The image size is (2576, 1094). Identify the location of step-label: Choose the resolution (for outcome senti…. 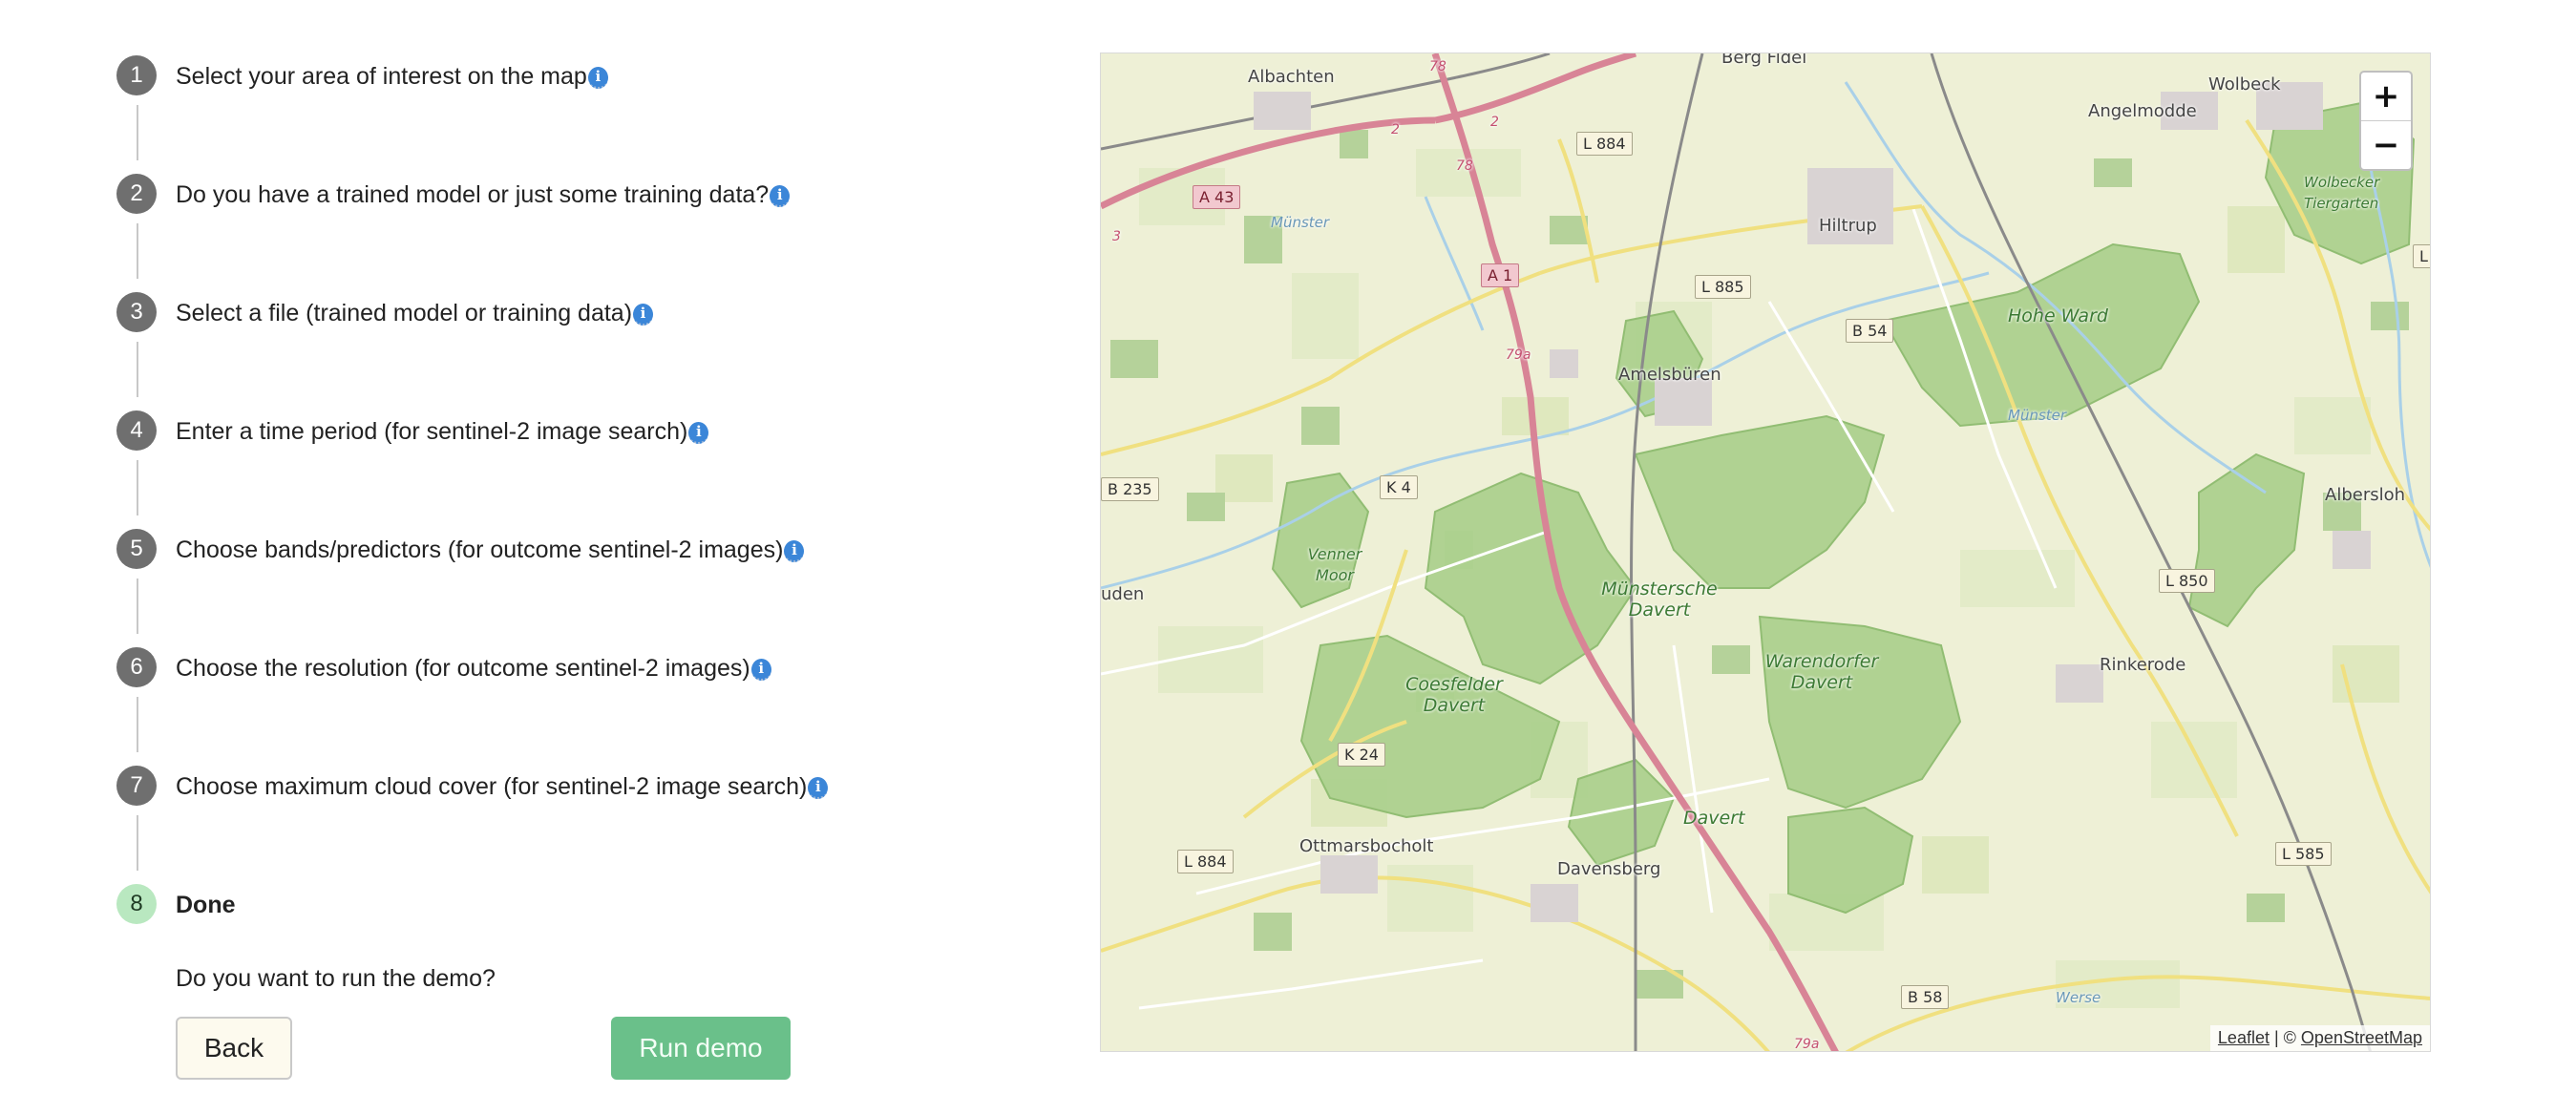
(463, 669).